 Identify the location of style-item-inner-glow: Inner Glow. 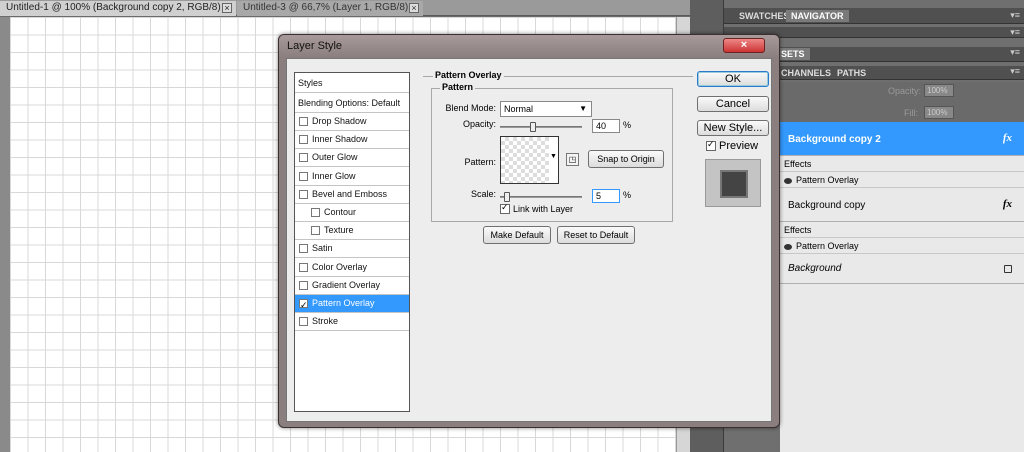
(352, 177).